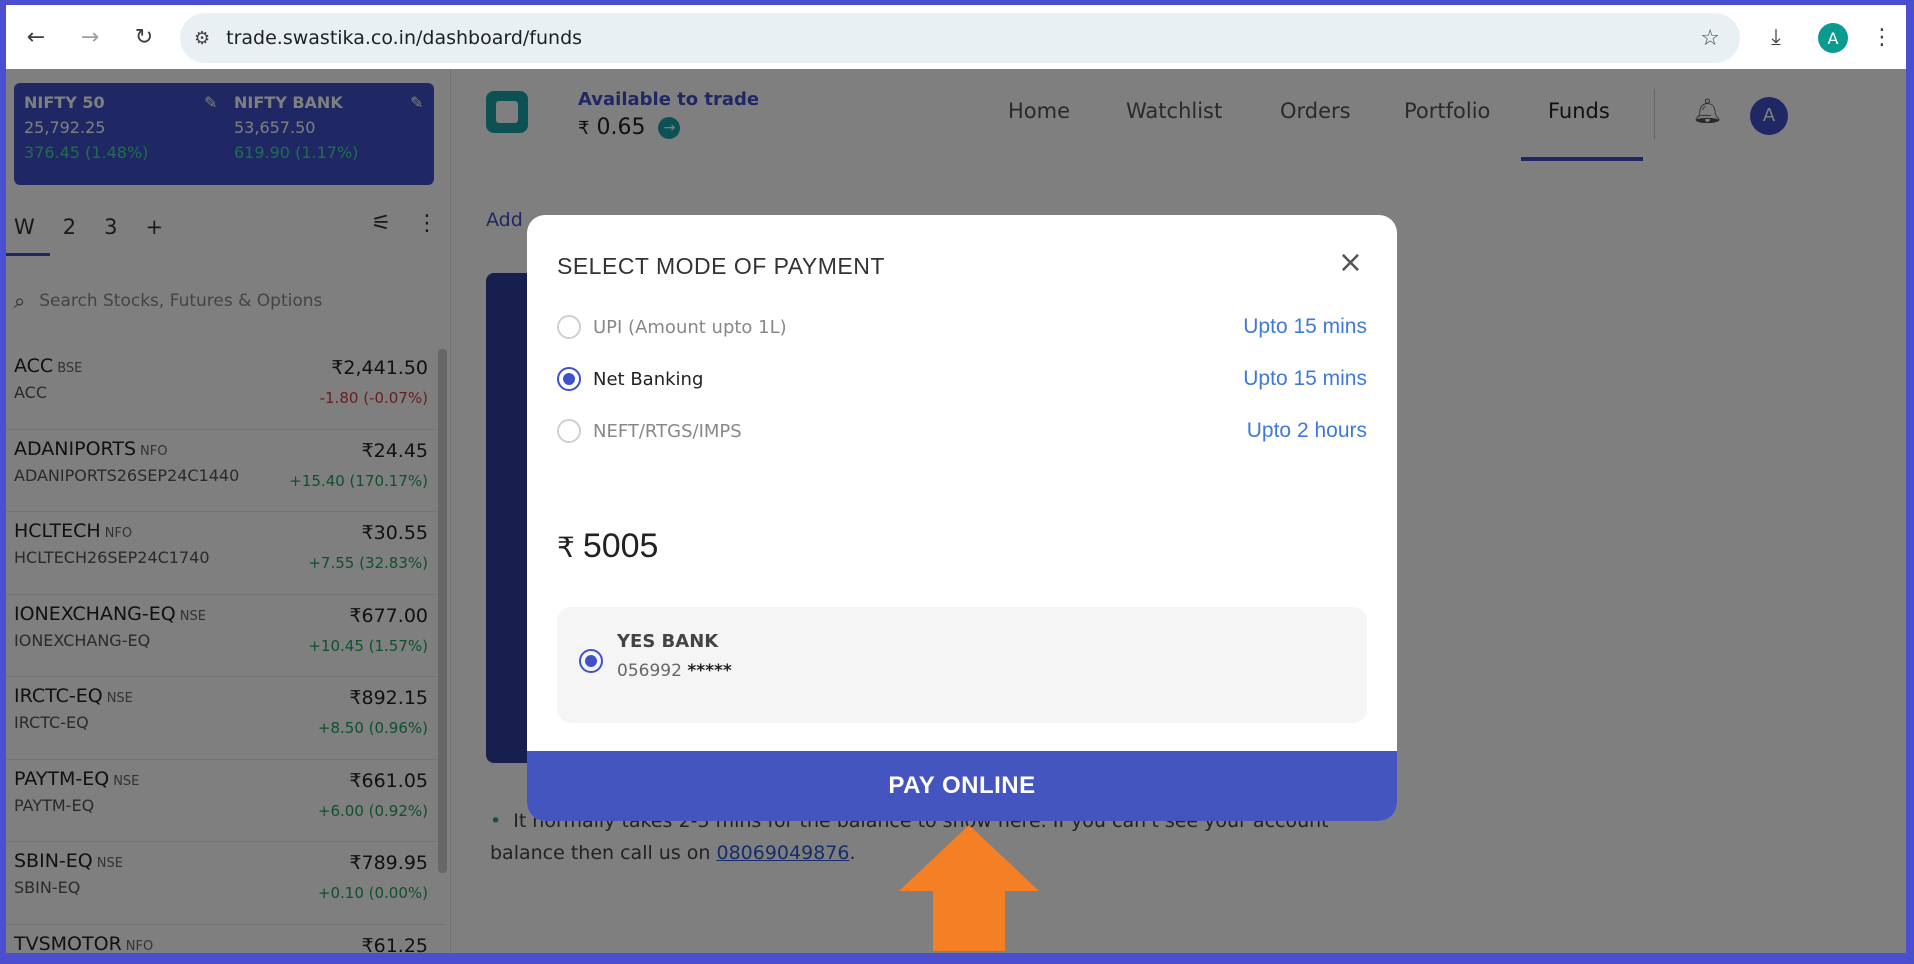 The height and width of the screenshot is (964, 1914). I want to click on annotation-arrow-icon, so click(969, 858).